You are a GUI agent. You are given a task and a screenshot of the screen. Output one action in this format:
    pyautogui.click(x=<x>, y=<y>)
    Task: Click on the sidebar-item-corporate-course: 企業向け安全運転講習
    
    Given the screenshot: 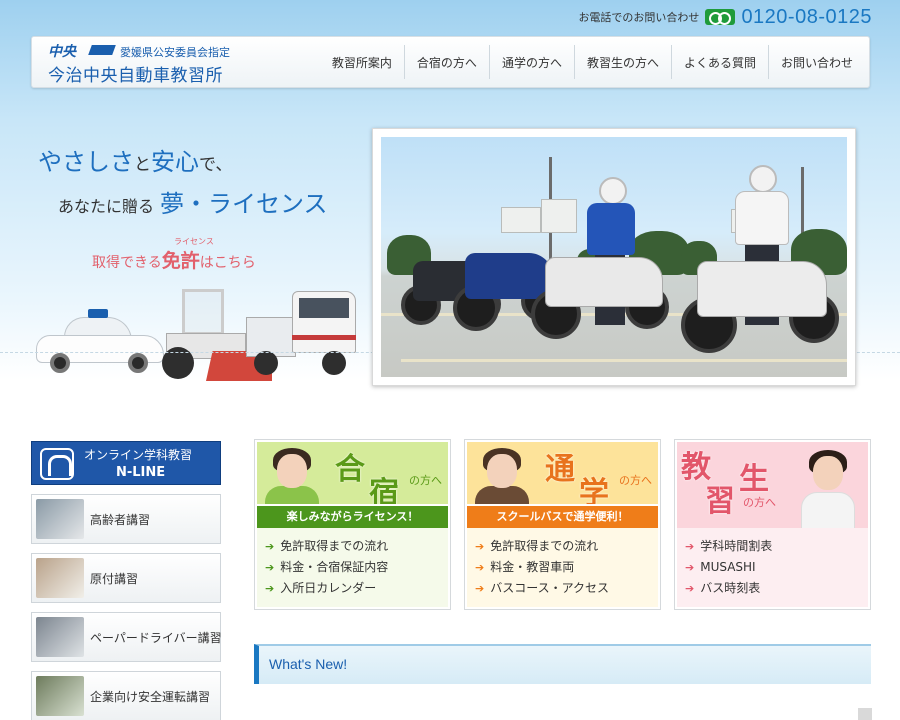 What is the action you would take?
    pyautogui.click(x=126, y=695)
    